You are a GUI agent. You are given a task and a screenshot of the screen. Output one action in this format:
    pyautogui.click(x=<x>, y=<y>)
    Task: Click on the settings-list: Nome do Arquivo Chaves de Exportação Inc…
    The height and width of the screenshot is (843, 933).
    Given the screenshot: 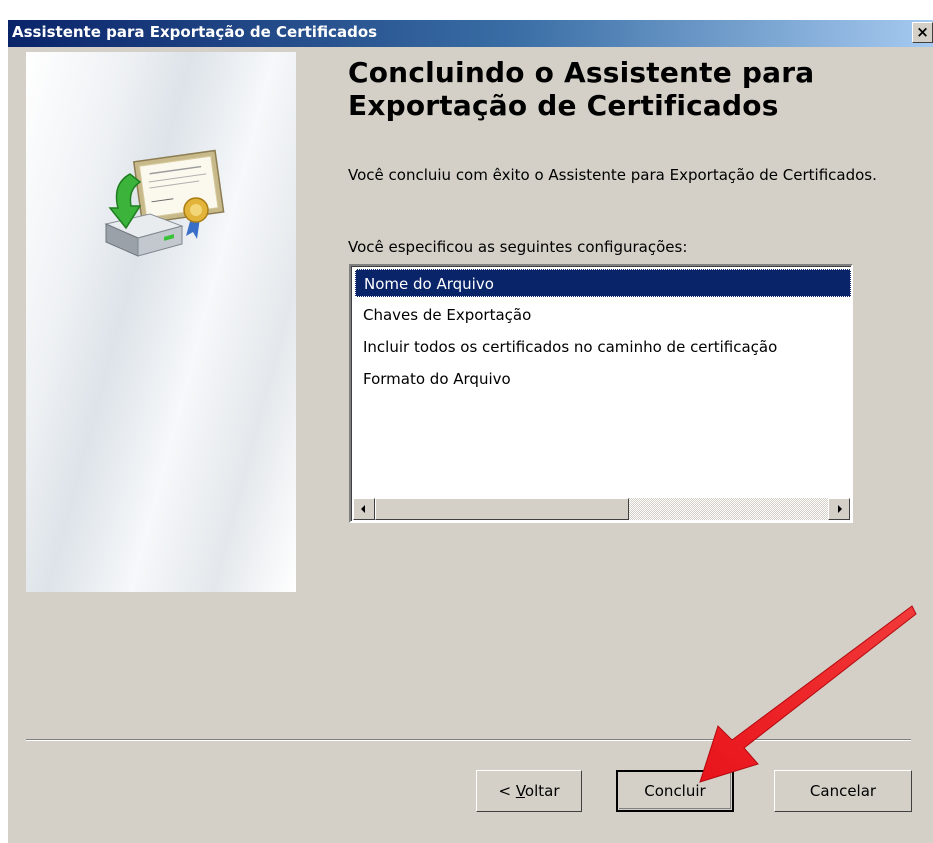 What is the action you would take?
    pyautogui.click(x=603, y=333)
    